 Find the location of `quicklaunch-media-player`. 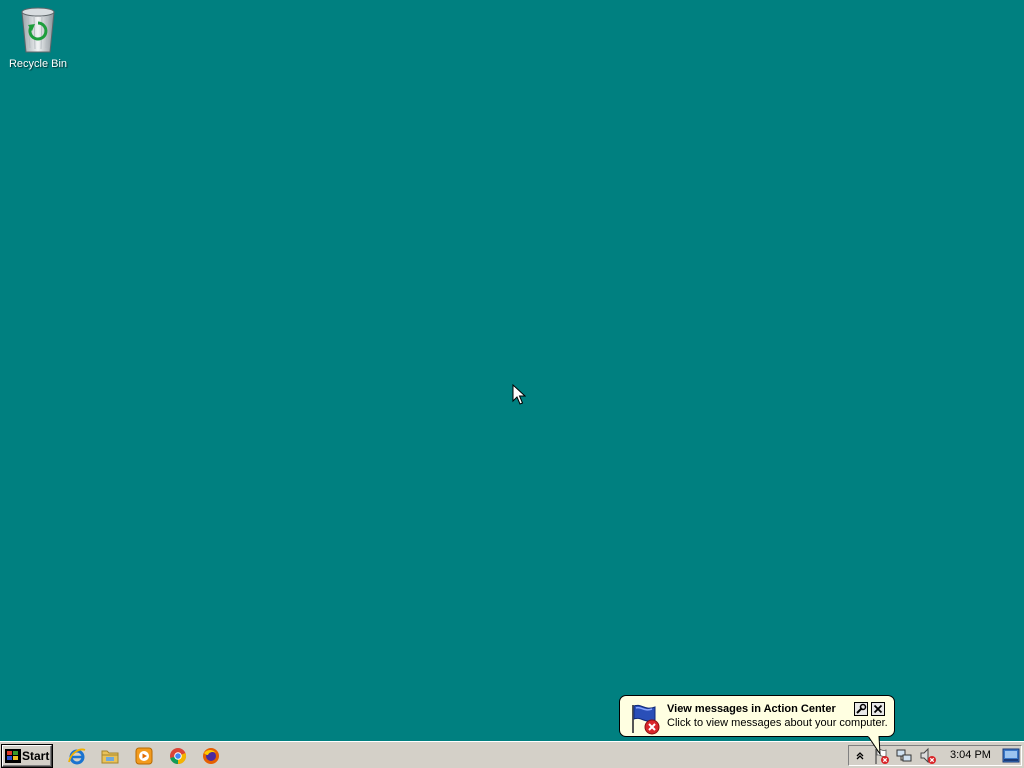

quicklaunch-media-player is located at coordinates (144, 756).